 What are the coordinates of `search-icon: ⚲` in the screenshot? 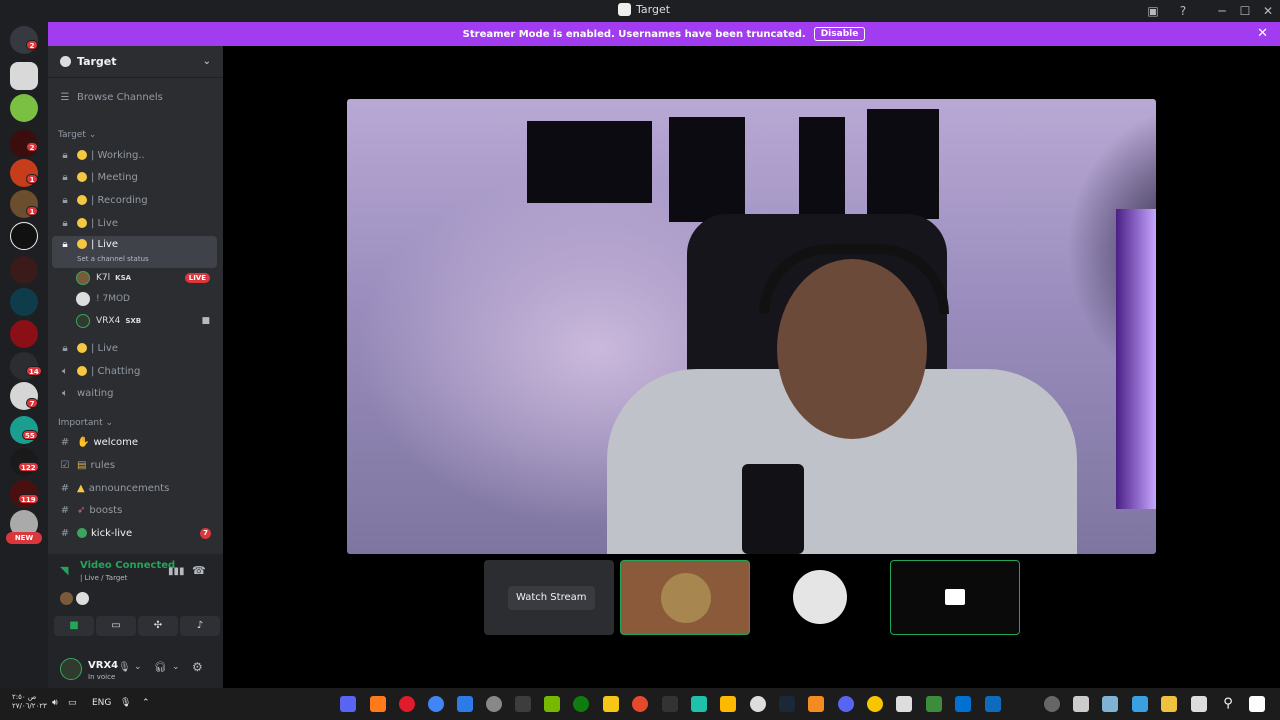 It's located at (1228, 704).